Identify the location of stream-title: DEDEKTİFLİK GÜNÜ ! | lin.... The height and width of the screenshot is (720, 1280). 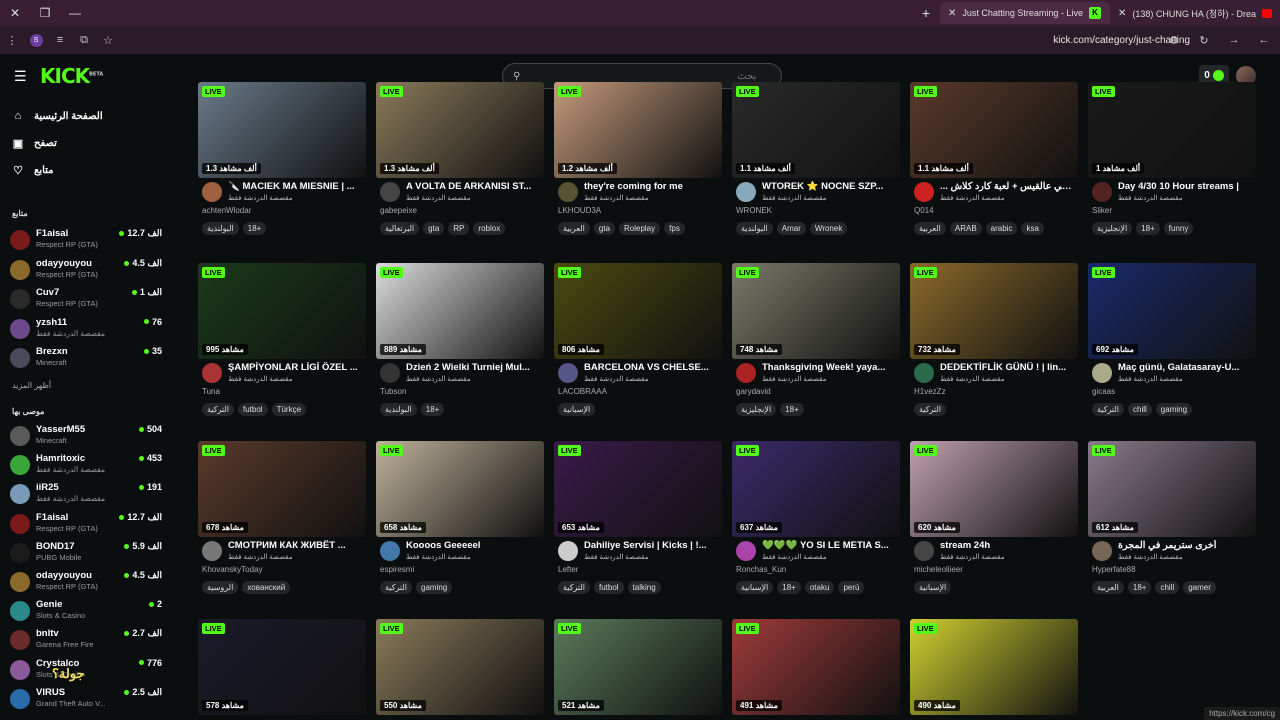
(1008, 367).